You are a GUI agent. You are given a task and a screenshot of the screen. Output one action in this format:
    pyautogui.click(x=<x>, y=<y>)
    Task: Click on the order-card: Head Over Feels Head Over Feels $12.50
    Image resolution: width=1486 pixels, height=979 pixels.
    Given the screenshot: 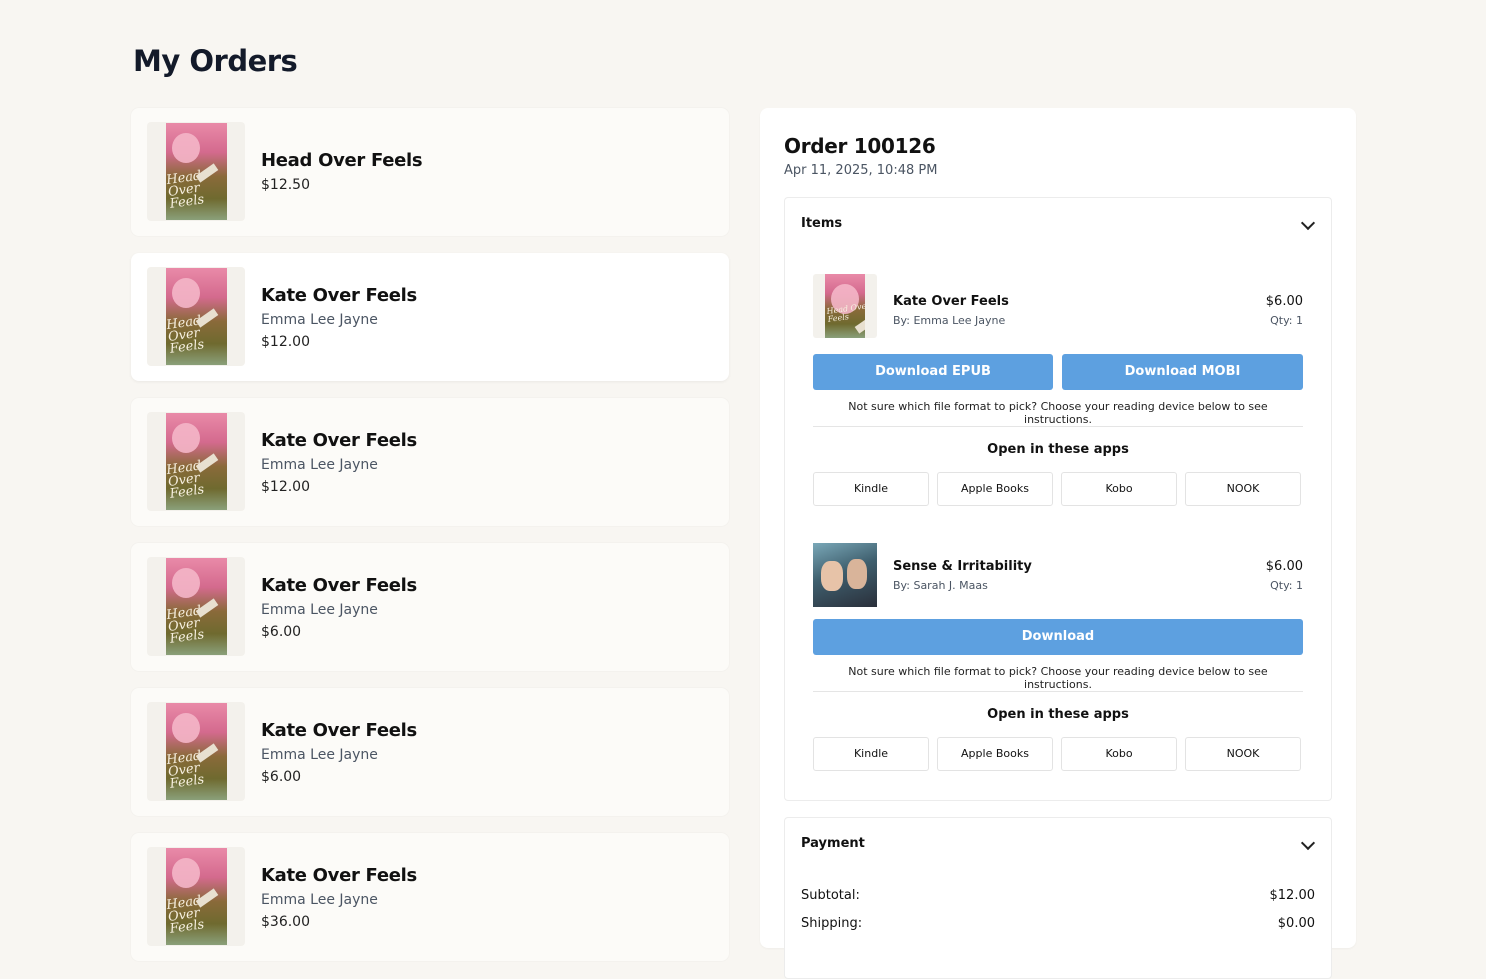 What is the action you would take?
    pyautogui.click(x=430, y=172)
    